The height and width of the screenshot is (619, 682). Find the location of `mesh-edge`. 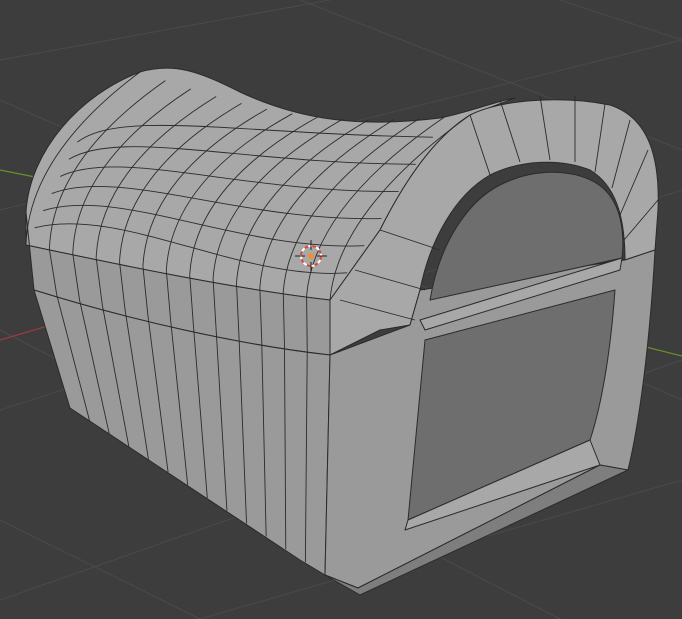

mesh-edge is located at coordinates (307, 323).